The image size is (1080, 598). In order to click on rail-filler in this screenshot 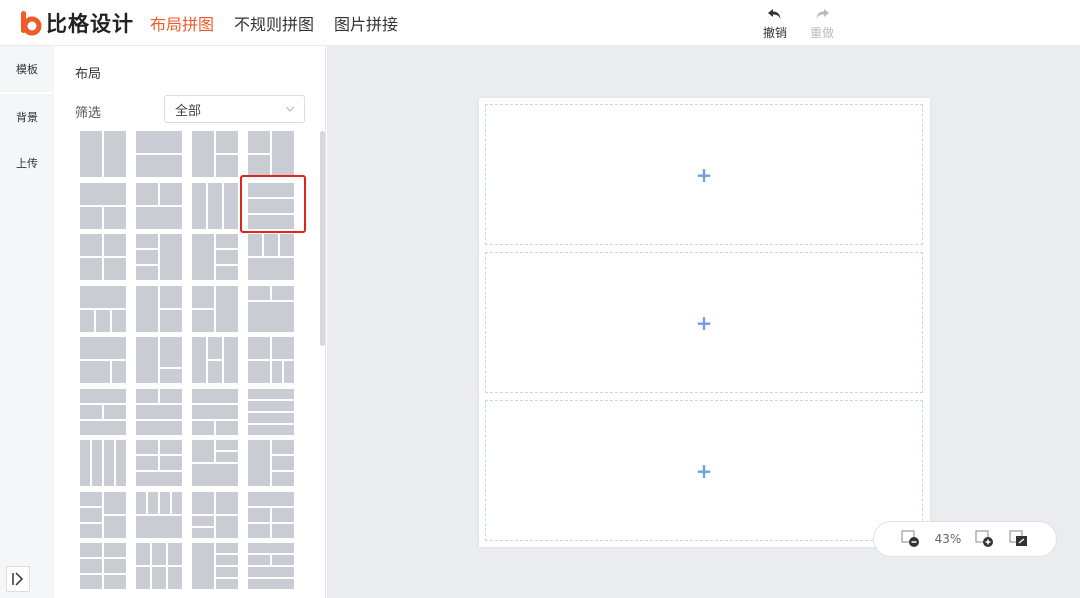, I will do `click(27, 392)`.